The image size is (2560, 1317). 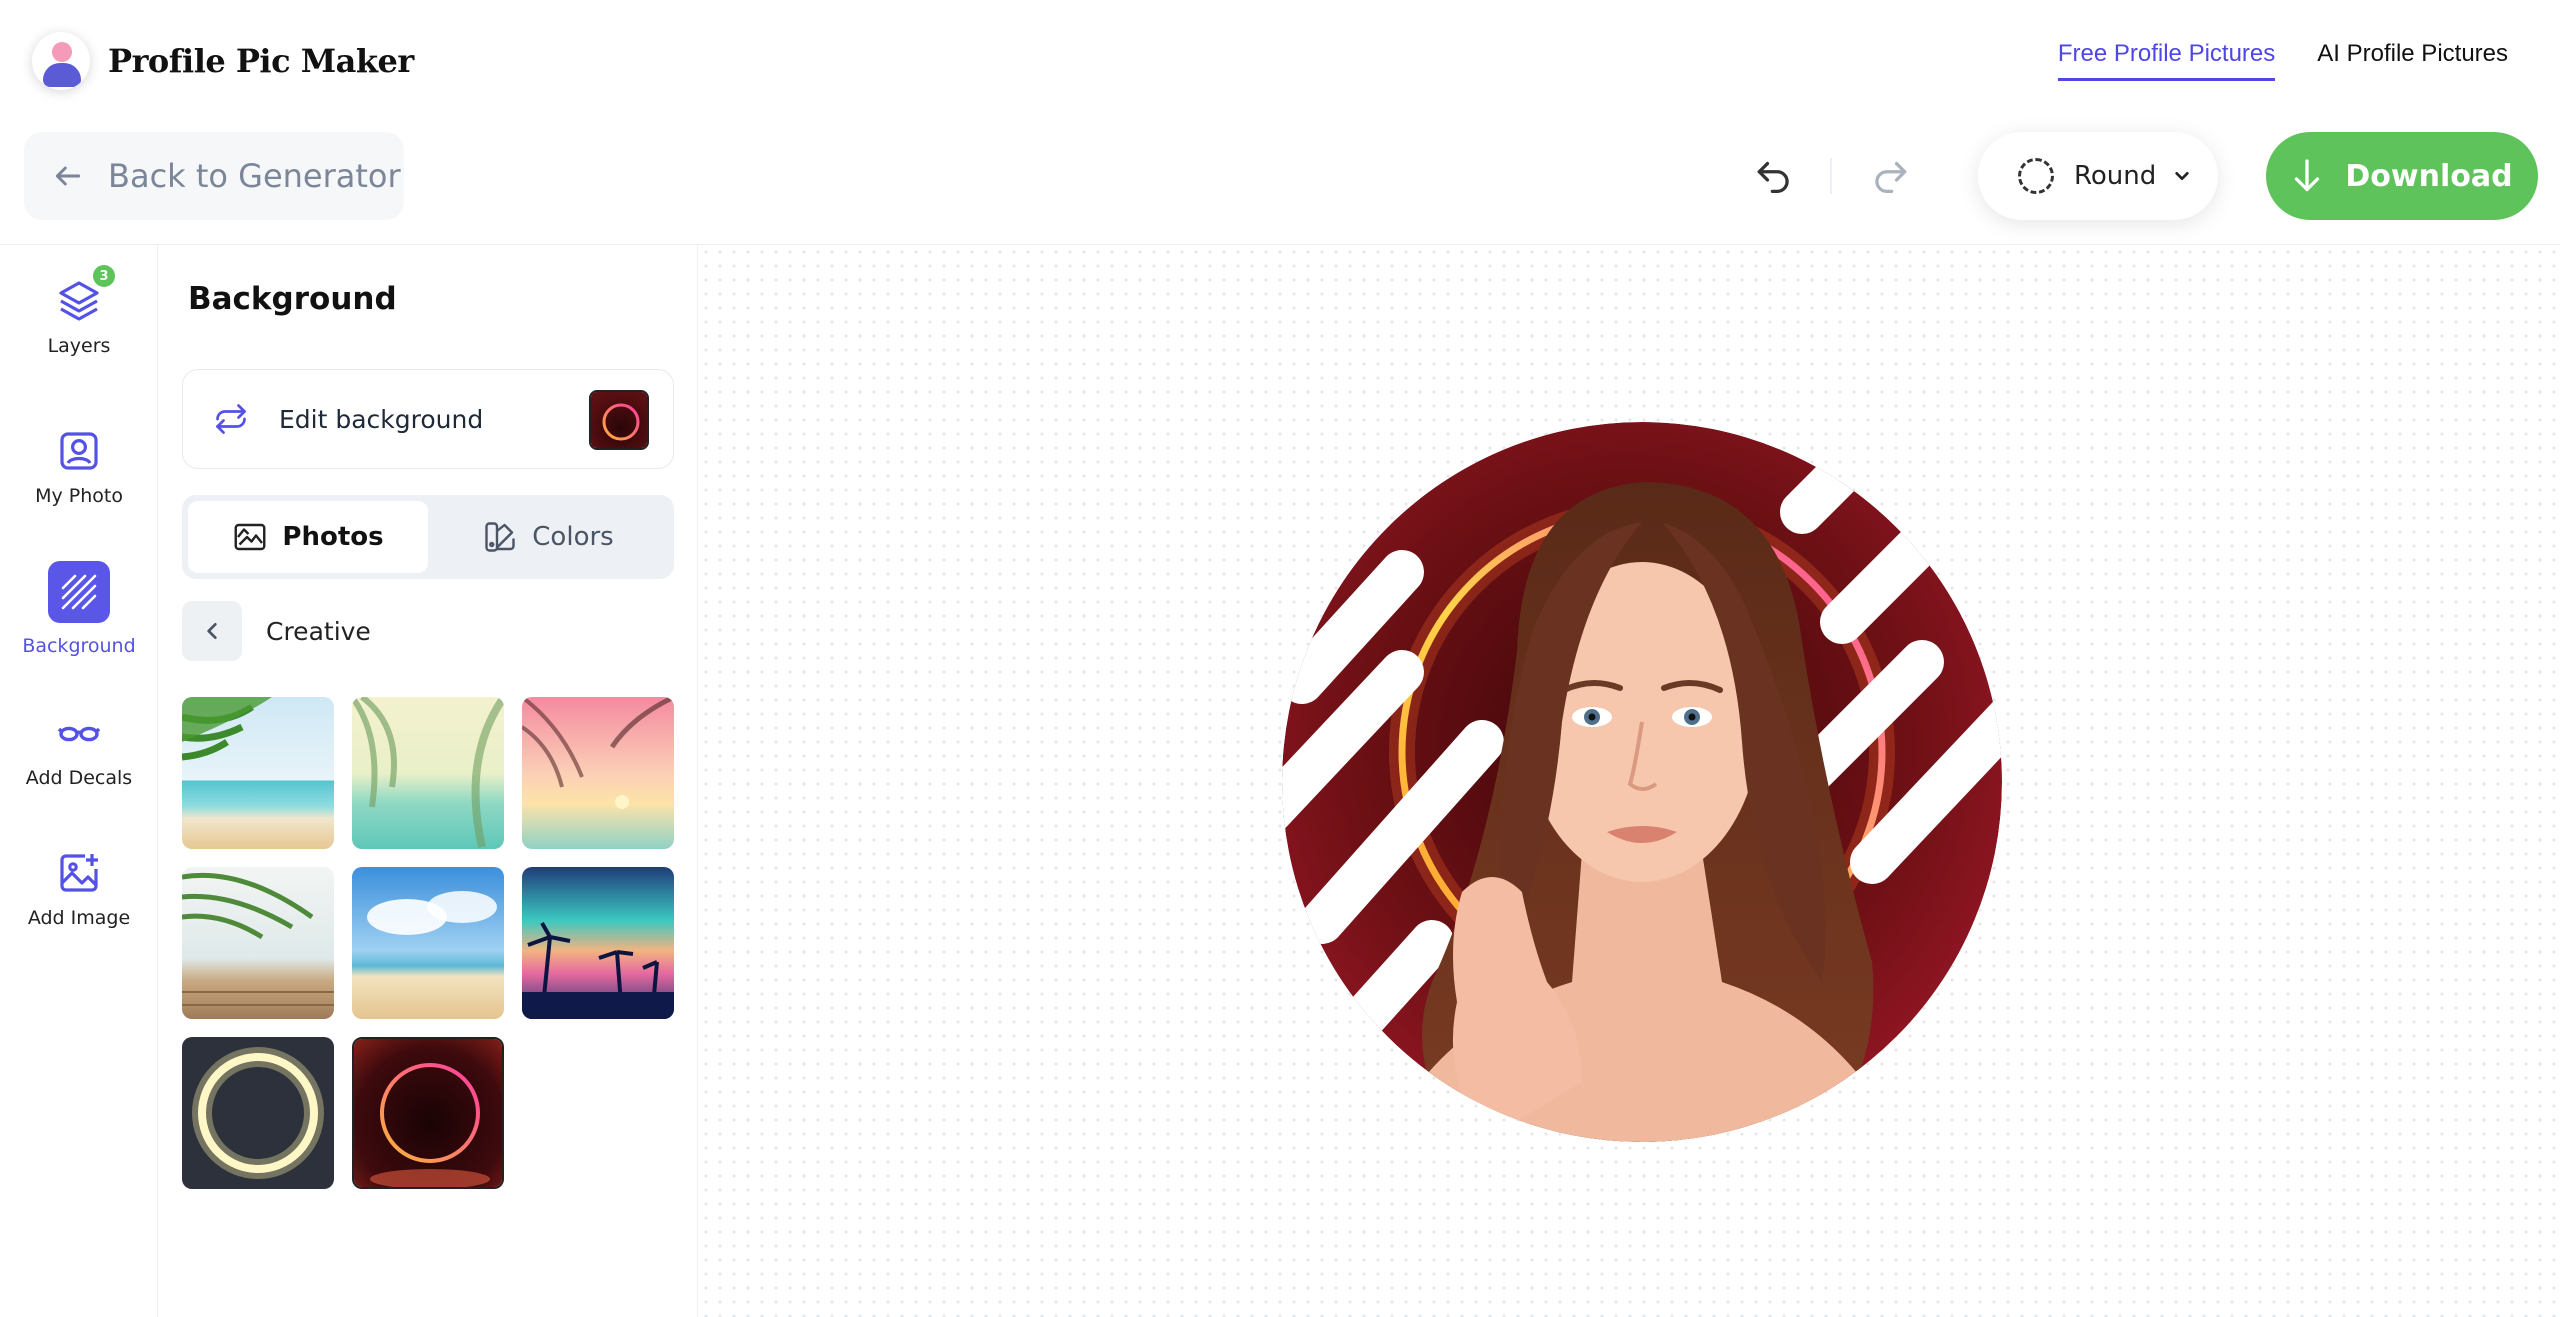 I want to click on back-to-generator-button: Back to Generator, so click(x=214, y=176).